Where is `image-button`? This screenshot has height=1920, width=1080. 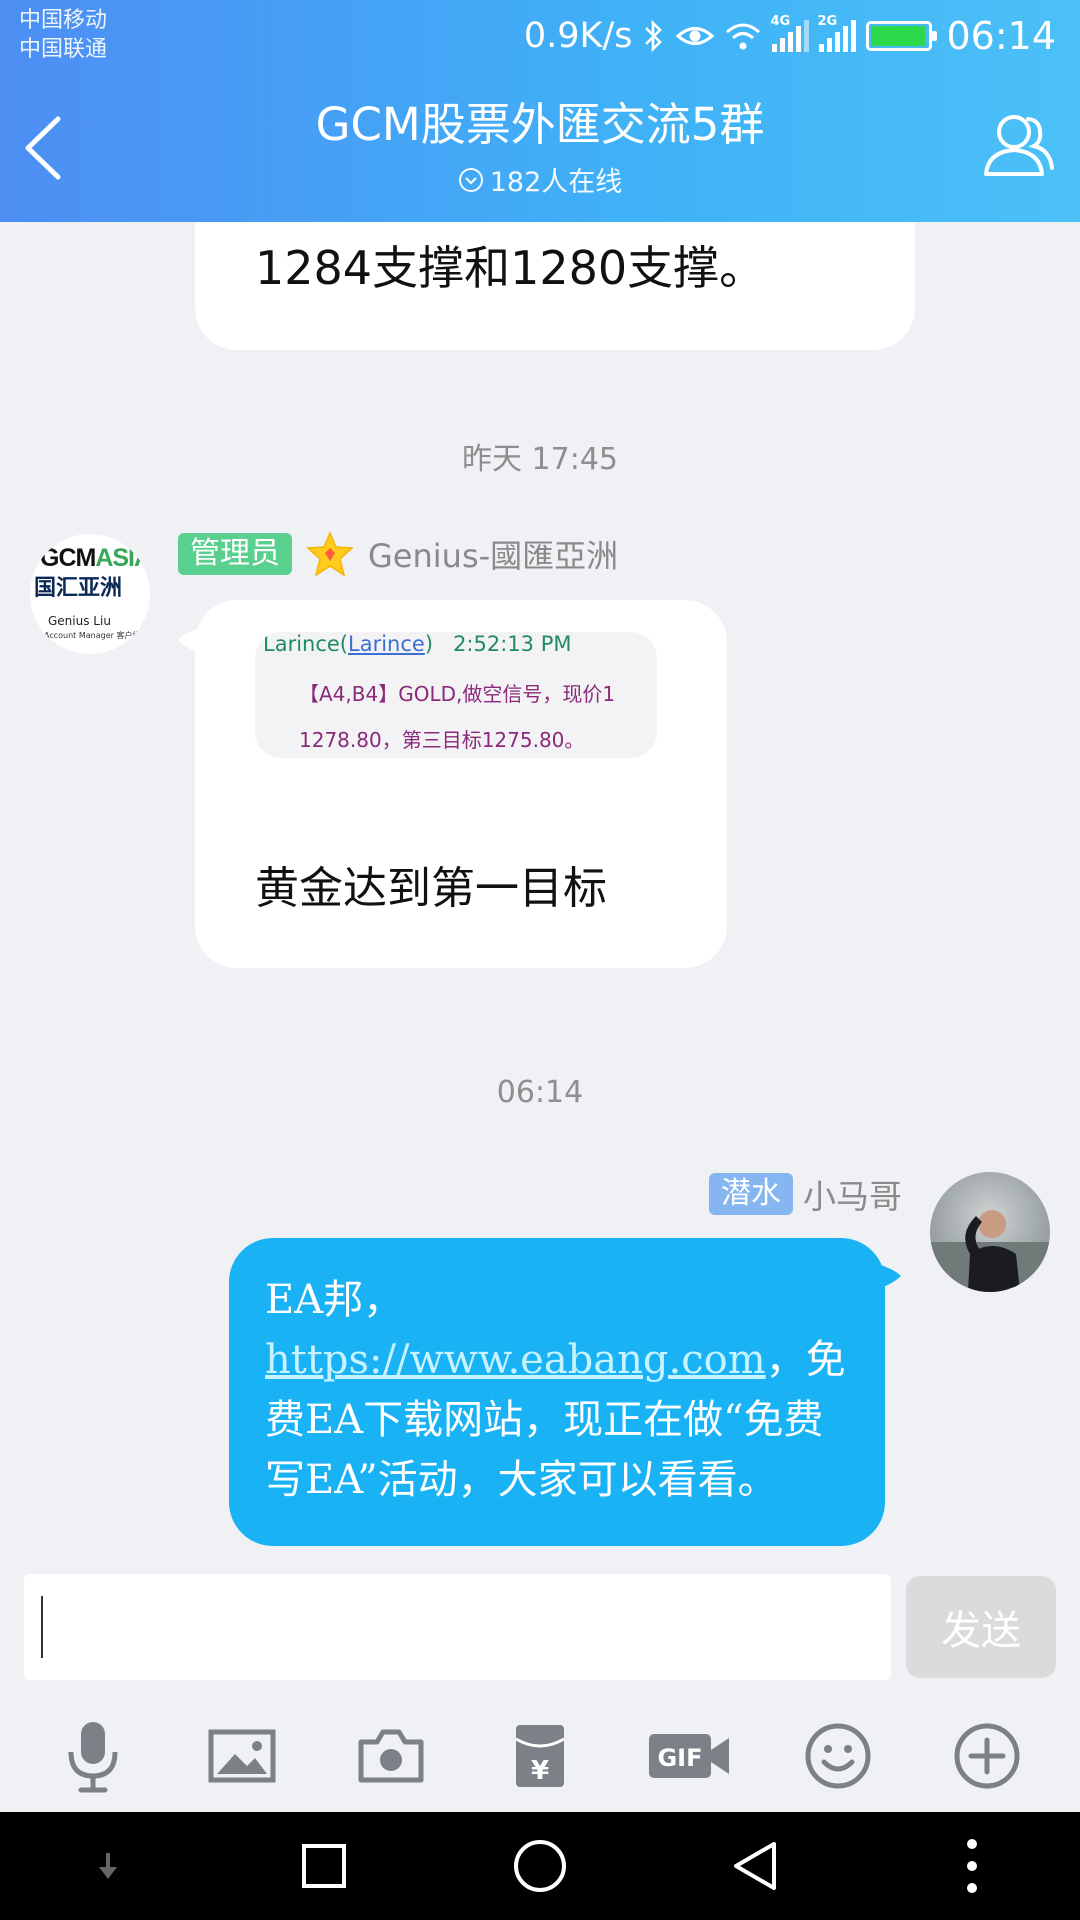
image-button is located at coordinates (242, 1756).